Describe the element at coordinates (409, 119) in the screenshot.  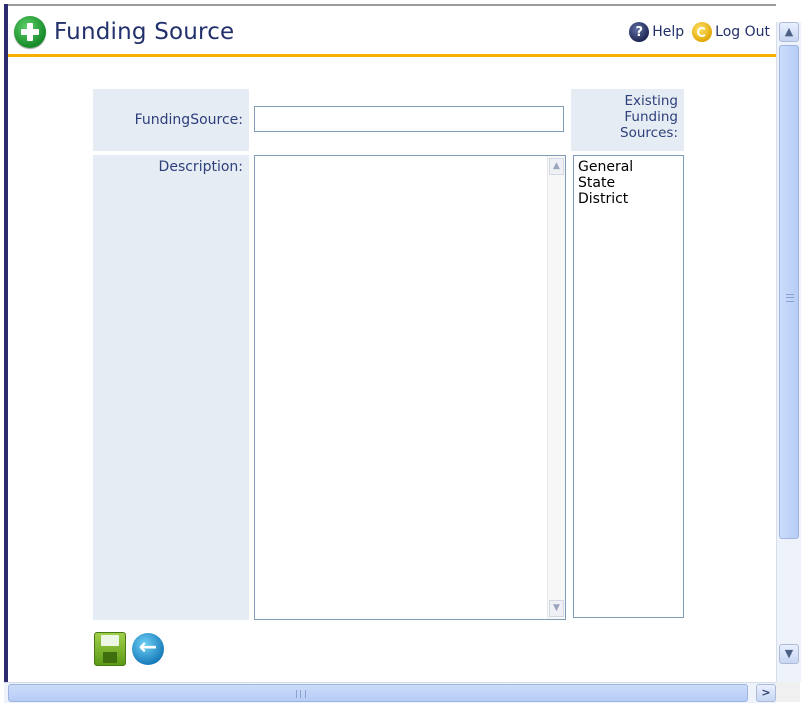
I see `funding-source-input` at that location.